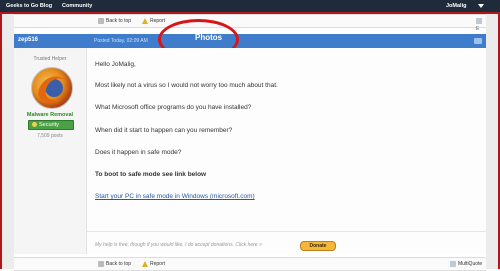 This screenshot has height=271, width=500. I want to click on nav-blog-link: Geeks to Go Blog, so click(29, 6).